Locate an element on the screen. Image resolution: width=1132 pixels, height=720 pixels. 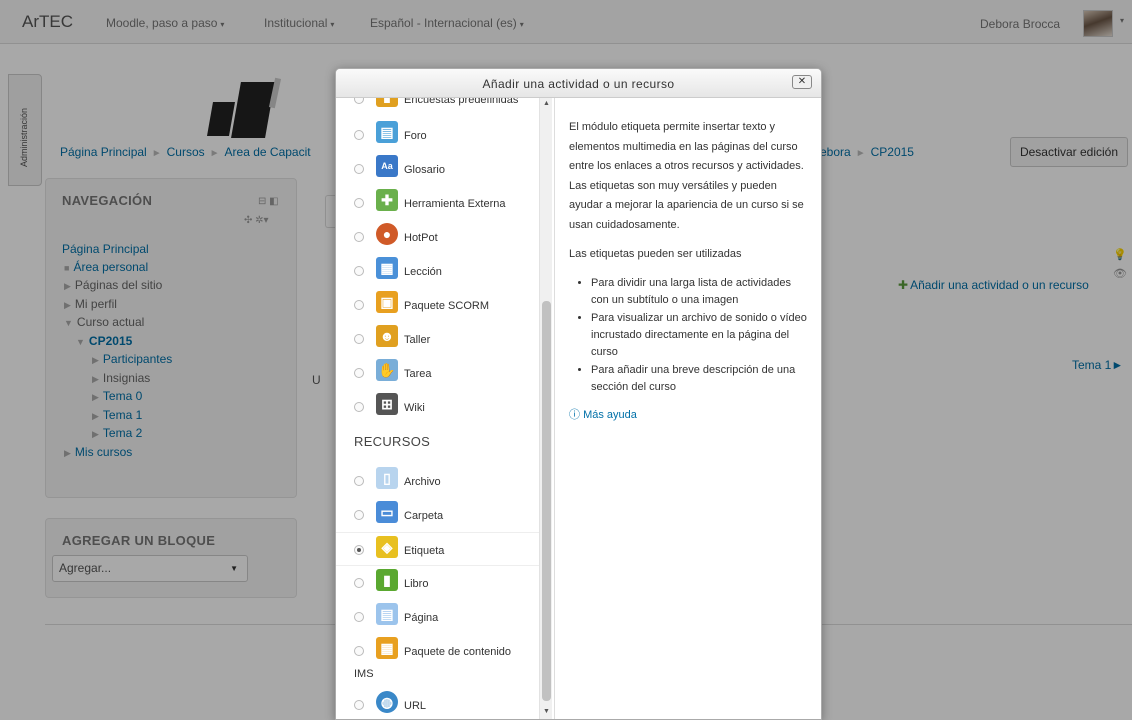
assignment-icon: ✋ is located at coordinates (387, 370).